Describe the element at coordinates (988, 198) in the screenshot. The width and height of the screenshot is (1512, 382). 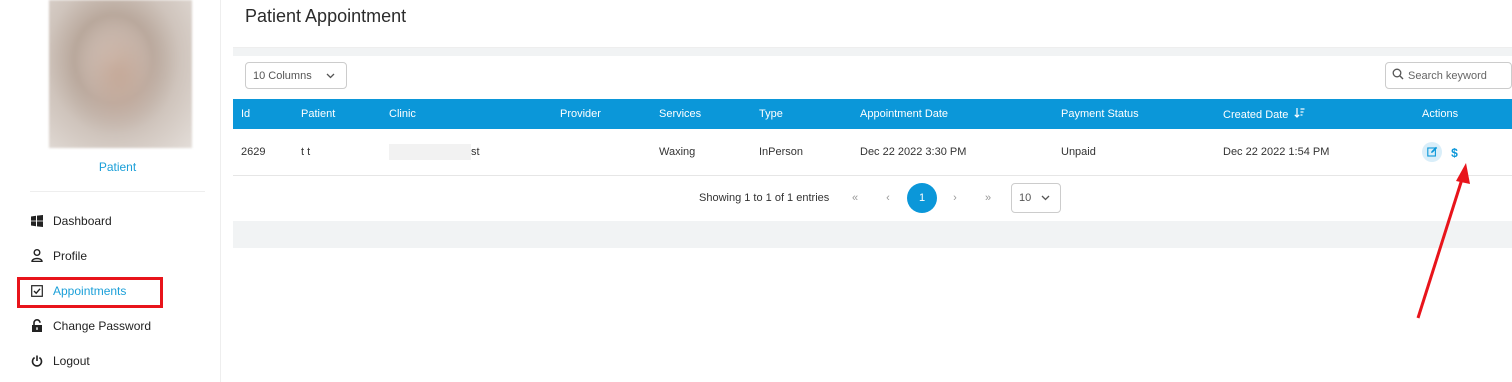
I see `last-page-button: »` at that location.